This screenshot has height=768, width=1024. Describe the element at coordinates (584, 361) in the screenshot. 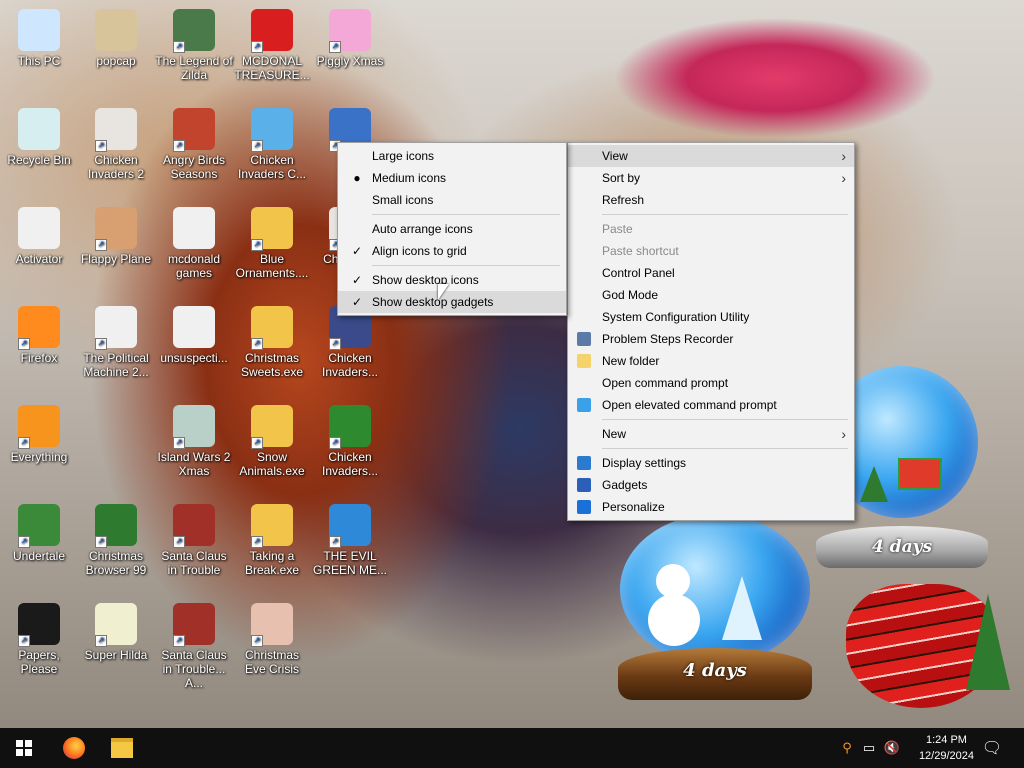

I see `folder-icon` at that location.